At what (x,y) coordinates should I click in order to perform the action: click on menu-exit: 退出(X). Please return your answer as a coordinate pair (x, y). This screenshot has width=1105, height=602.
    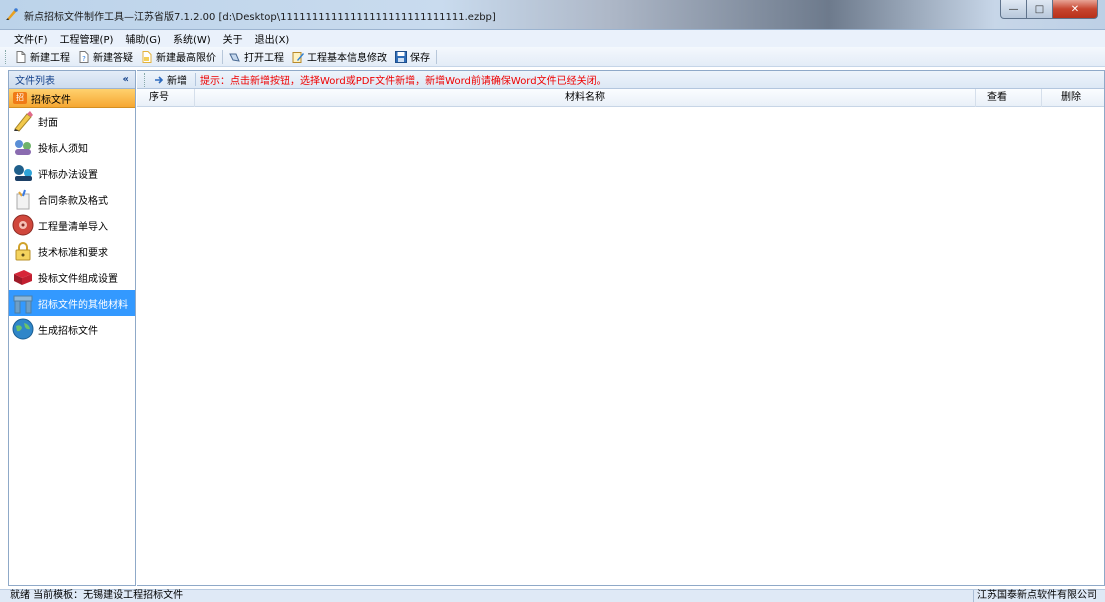
    Looking at the image, I should click on (272, 38).